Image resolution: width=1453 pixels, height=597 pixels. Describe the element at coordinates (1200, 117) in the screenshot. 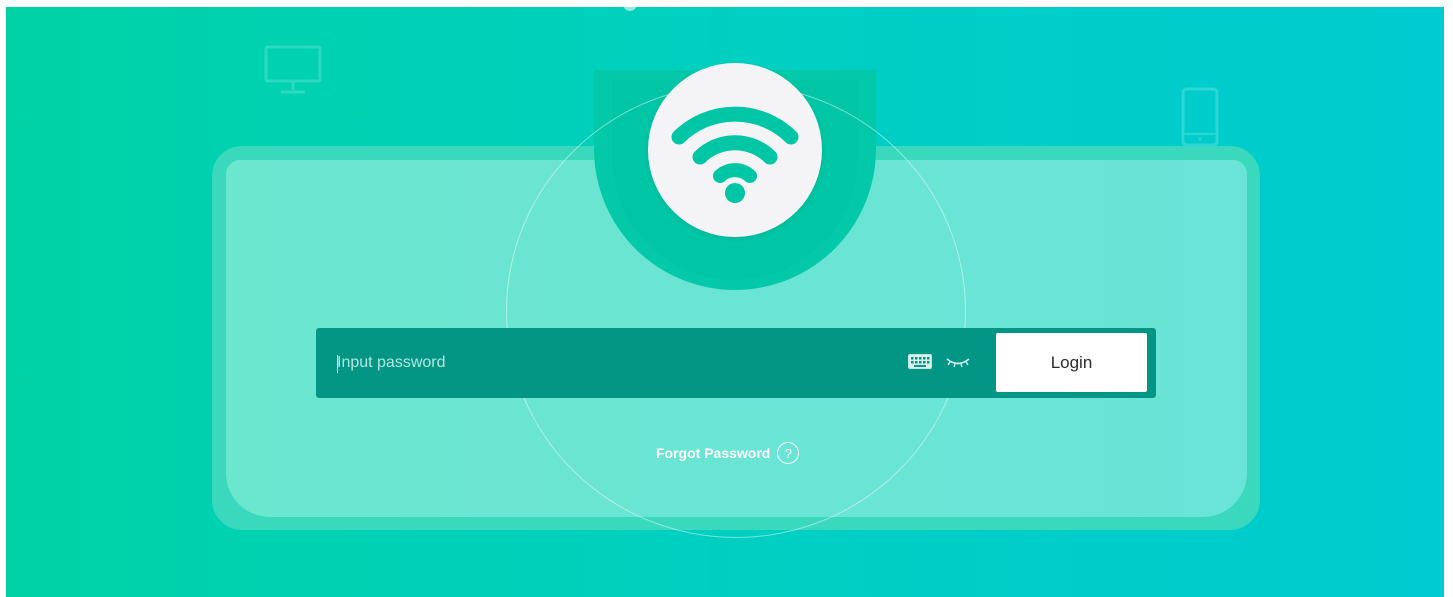

I see `phone-icon` at that location.